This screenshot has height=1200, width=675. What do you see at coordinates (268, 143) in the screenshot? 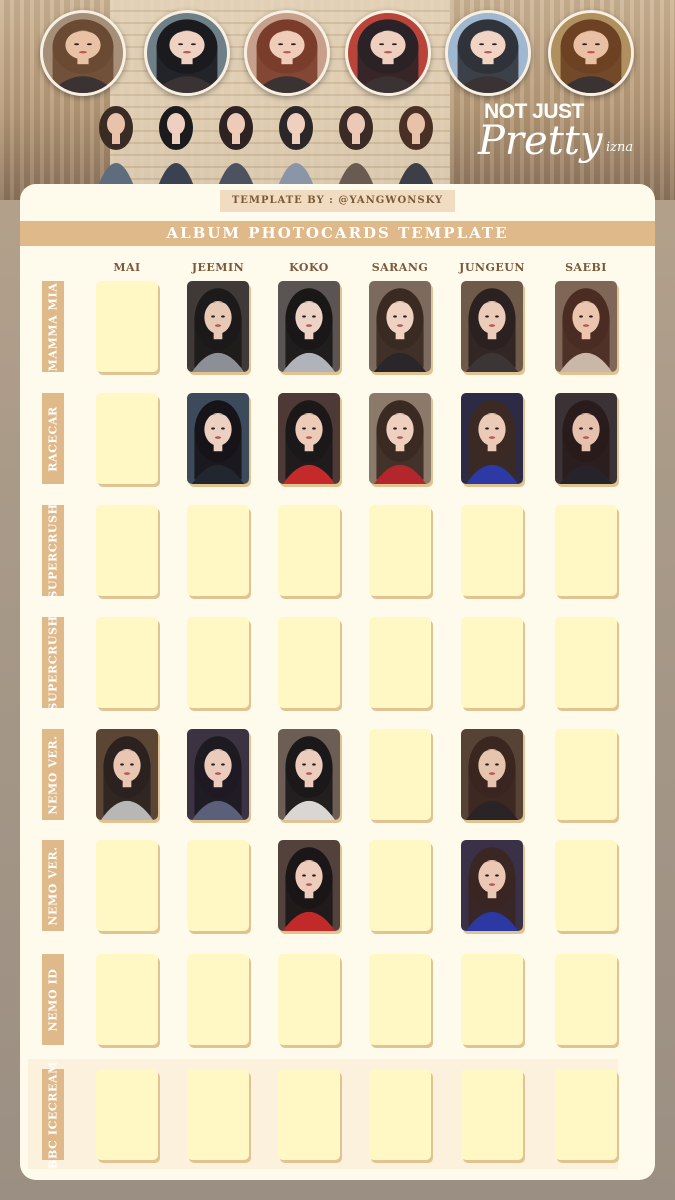
I see `group-photo-icon` at bounding box center [268, 143].